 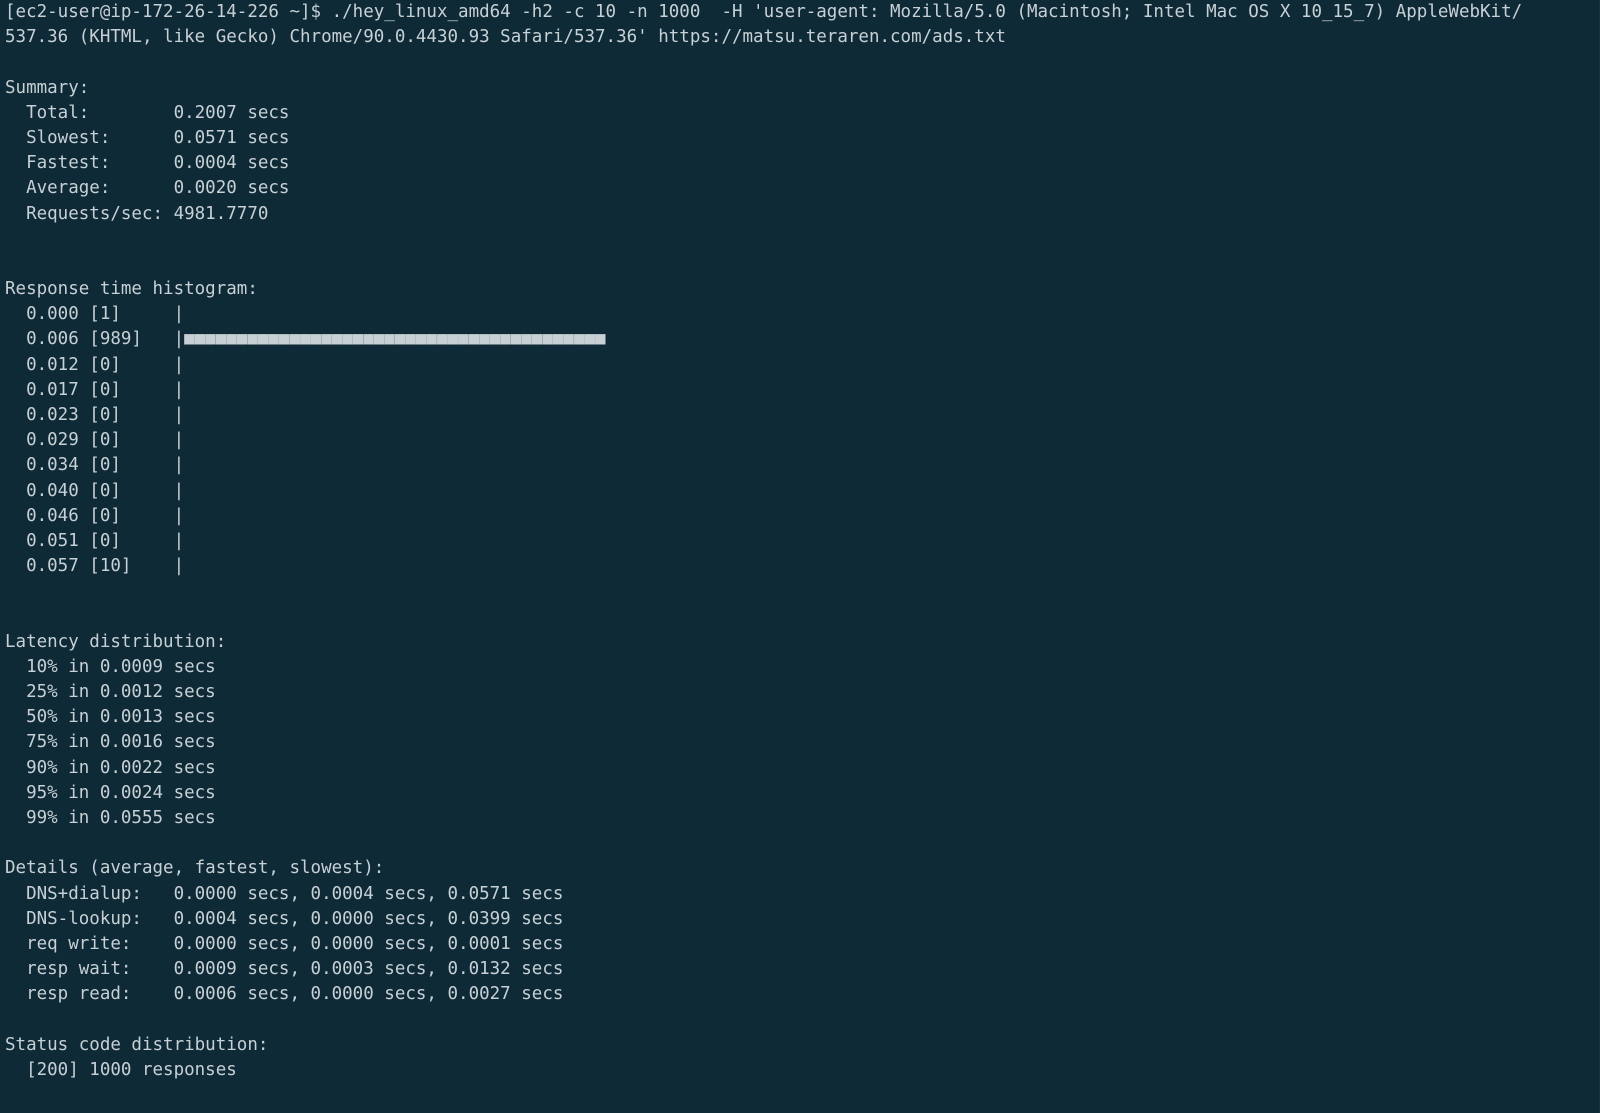 What do you see at coordinates (147, 137) in the screenshot?
I see `summary-slowest: Slowest: 0.0571 secs` at bounding box center [147, 137].